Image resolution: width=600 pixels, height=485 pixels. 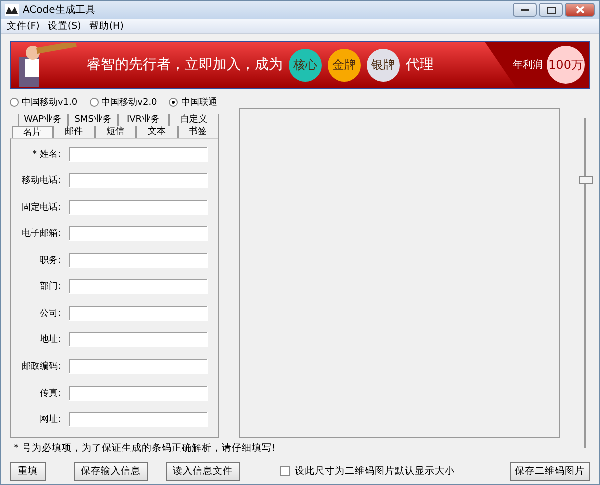 What do you see at coordinates (143, 120) in the screenshot?
I see `tab: IVR业务` at bounding box center [143, 120].